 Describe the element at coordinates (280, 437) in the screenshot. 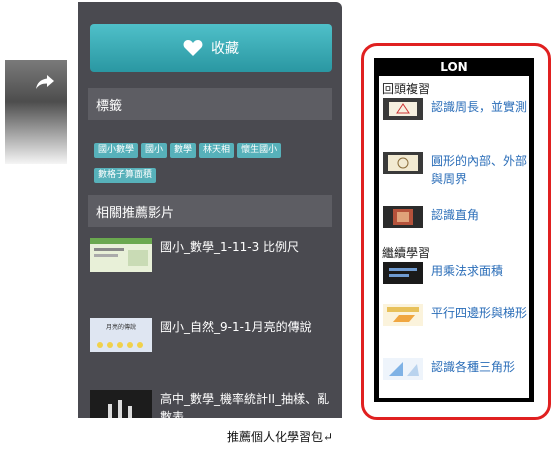

I see `figure-caption: 推薦個人化學習包↵` at that location.